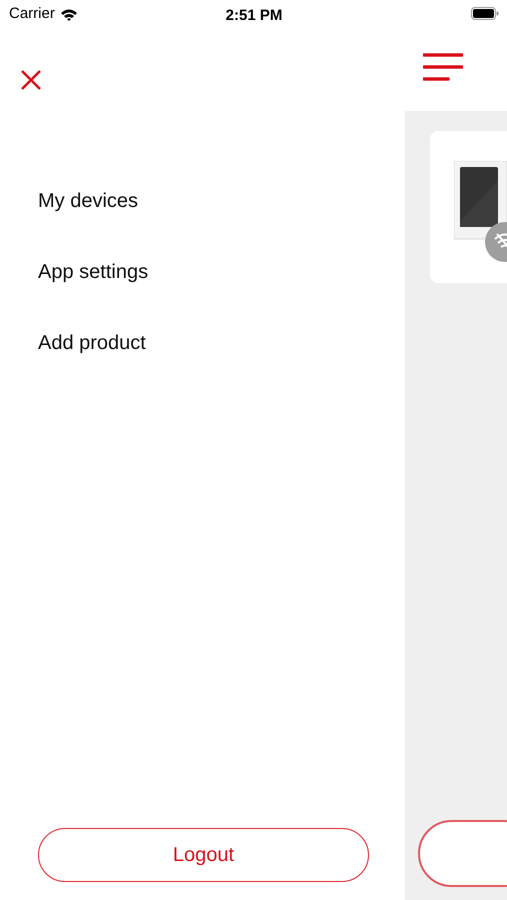  Describe the element at coordinates (92, 343) in the screenshot. I see `menu-item: Add product` at that location.